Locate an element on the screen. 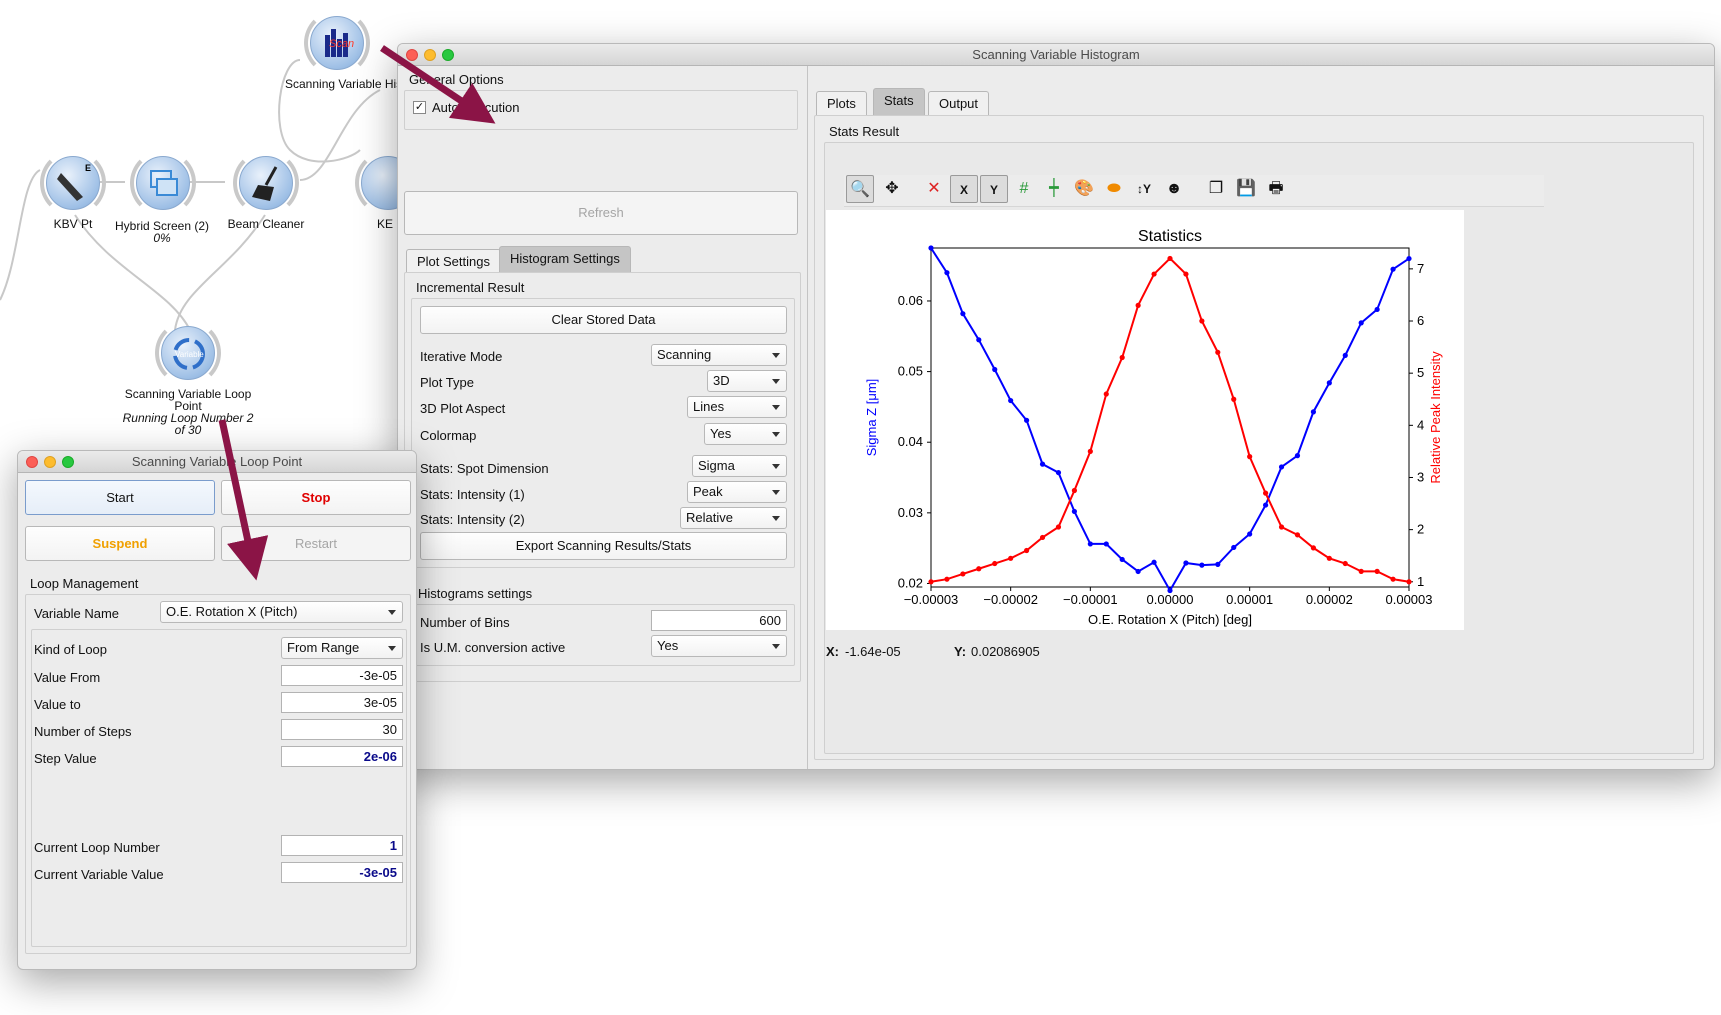 This screenshot has height=1015, width=1721. annotation-arrows is located at coordinates (357, 313).